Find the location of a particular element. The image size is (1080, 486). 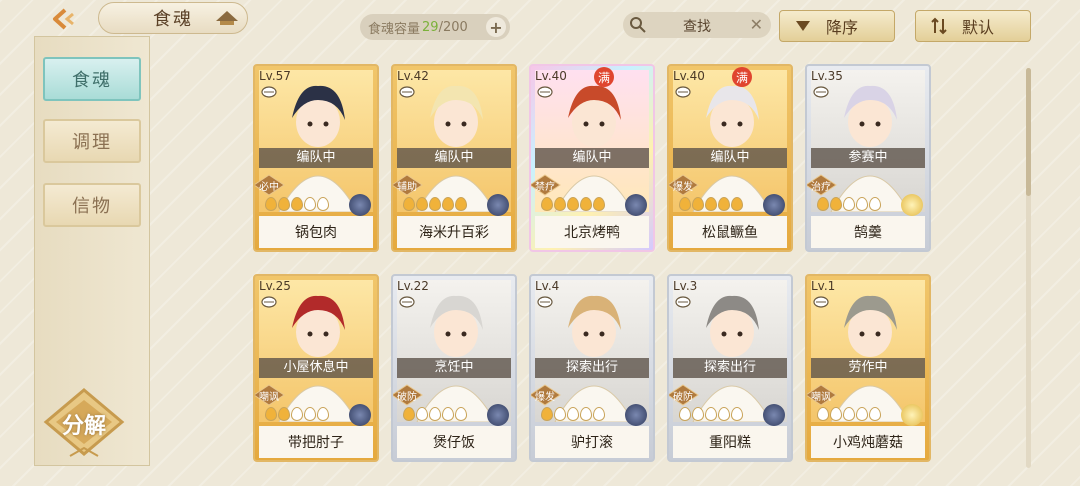

role-badge: 辅助 is located at coordinates (408, 185).